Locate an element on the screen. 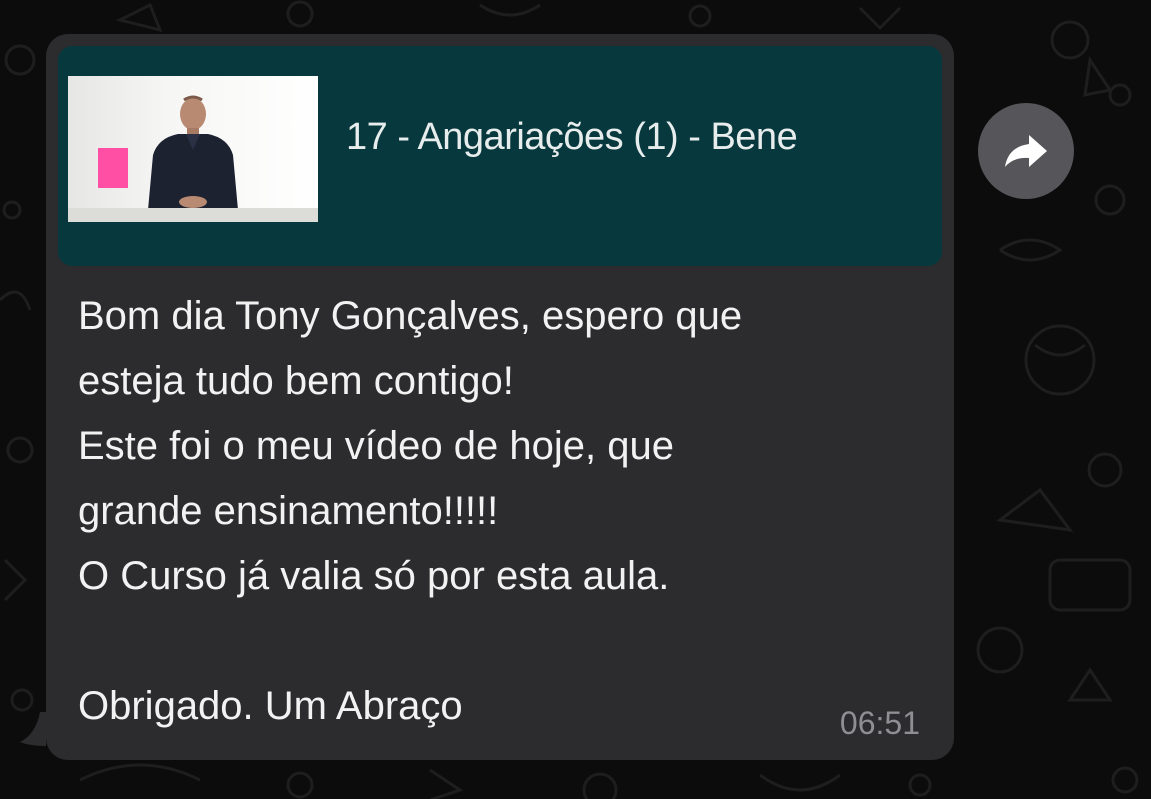  link-preview-title: 17 - Angariações (1) - Bene is located at coordinates (572, 137).